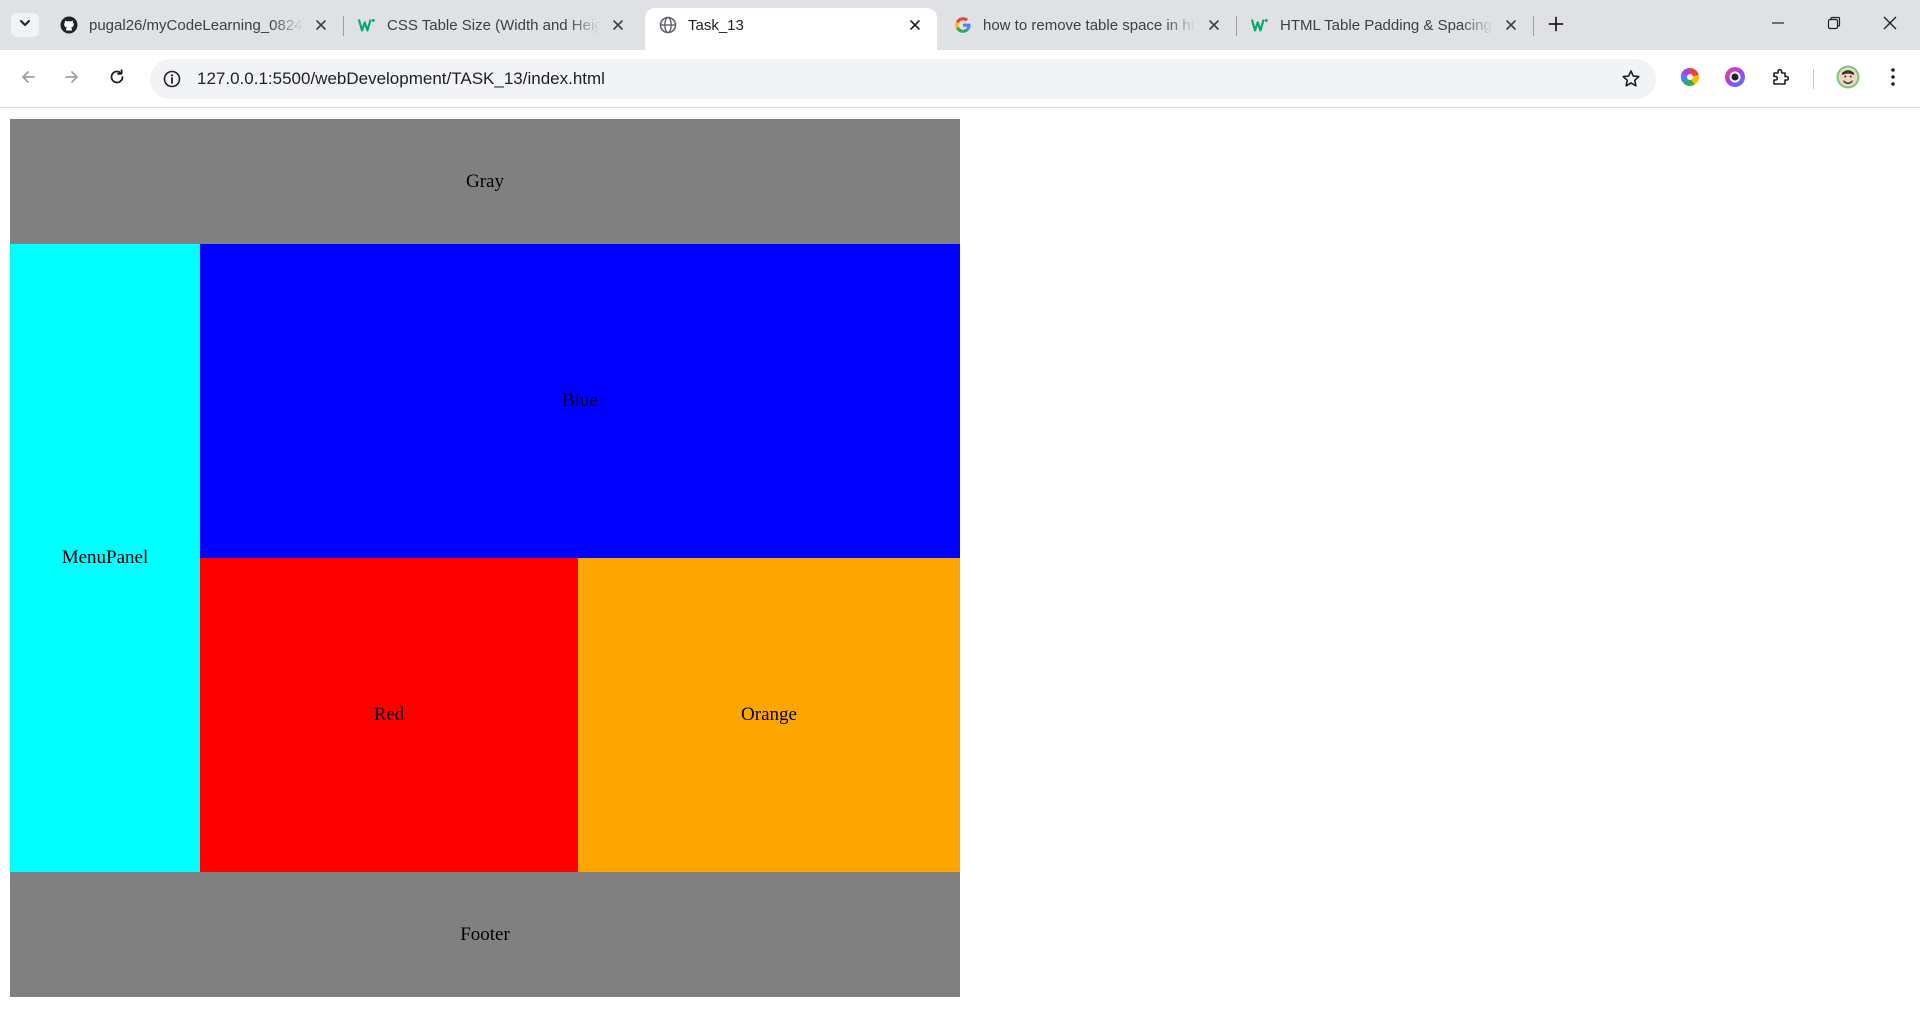 This screenshot has height=1020, width=1920. What do you see at coordinates (172, 79) in the screenshot?
I see `info-icon` at bounding box center [172, 79].